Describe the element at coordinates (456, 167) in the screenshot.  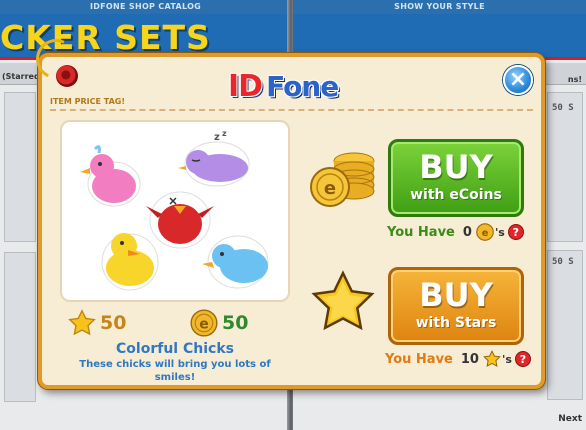
I see `buy-ecoins-label: BUY` at that location.